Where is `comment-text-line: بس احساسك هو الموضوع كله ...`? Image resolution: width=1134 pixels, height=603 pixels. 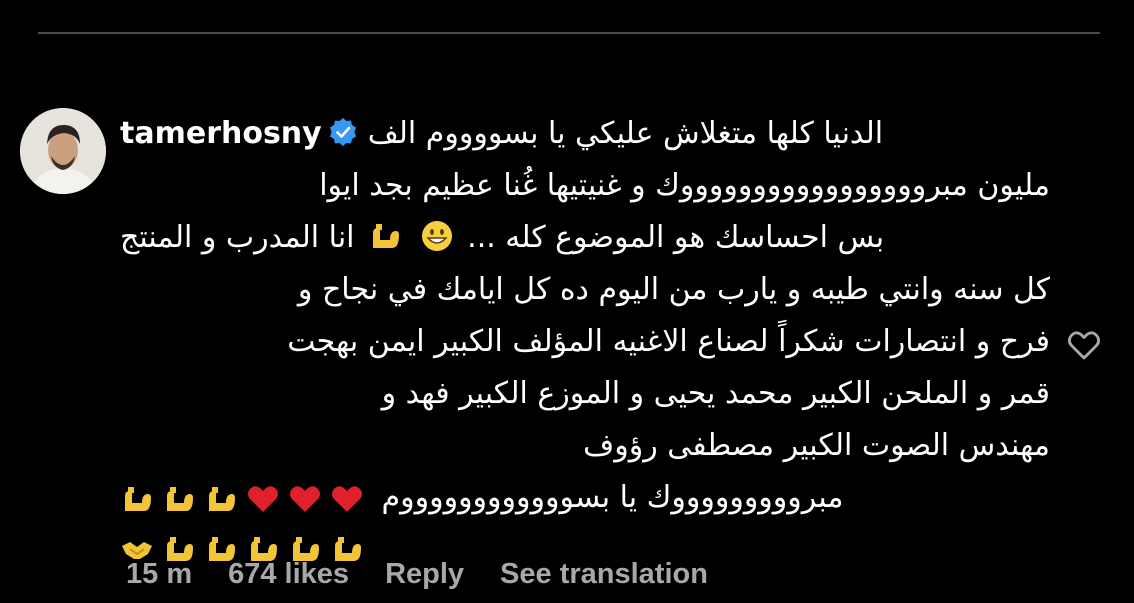
comment-text-line: بس احساسك هو الموضوع كله ... is located at coordinates (676, 237).